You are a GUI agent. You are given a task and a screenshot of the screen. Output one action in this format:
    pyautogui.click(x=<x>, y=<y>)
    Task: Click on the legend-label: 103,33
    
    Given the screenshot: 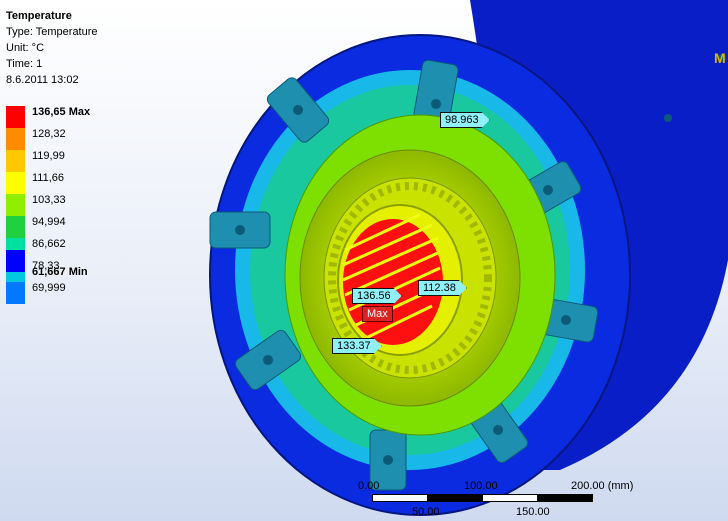 What is the action you would take?
    pyautogui.click(x=49, y=200)
    